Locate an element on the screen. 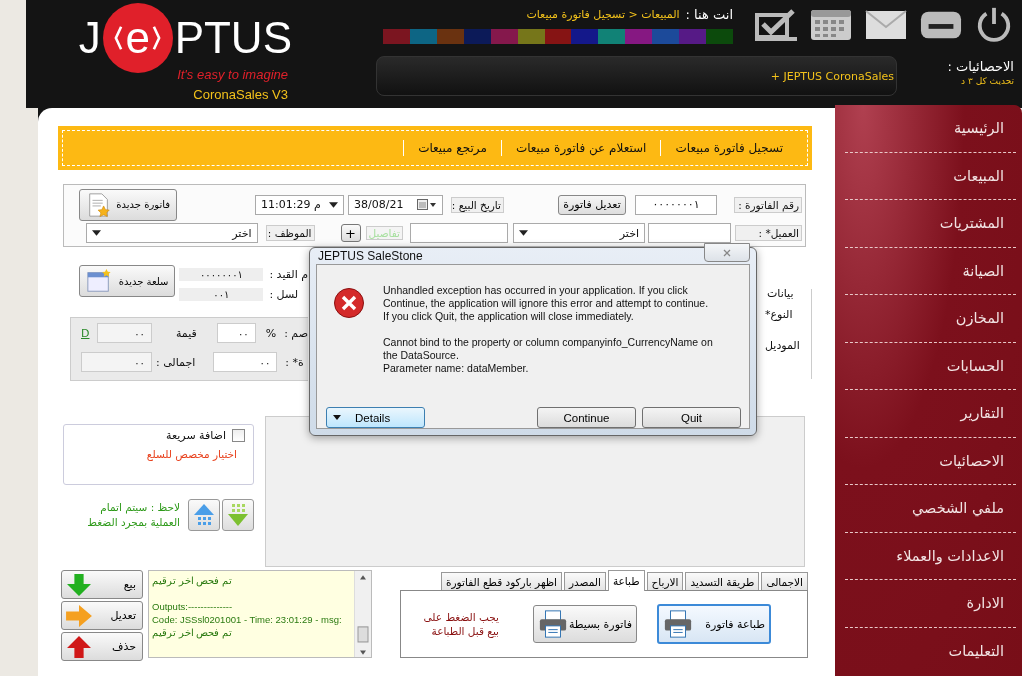 The height and width of the screenshot is (676, 1022). error-details: Cannot bind to the property or column companyinfo_CurrencyName on the DataSource. Parameter name: dataMember. is located at coordinates (548, 355).